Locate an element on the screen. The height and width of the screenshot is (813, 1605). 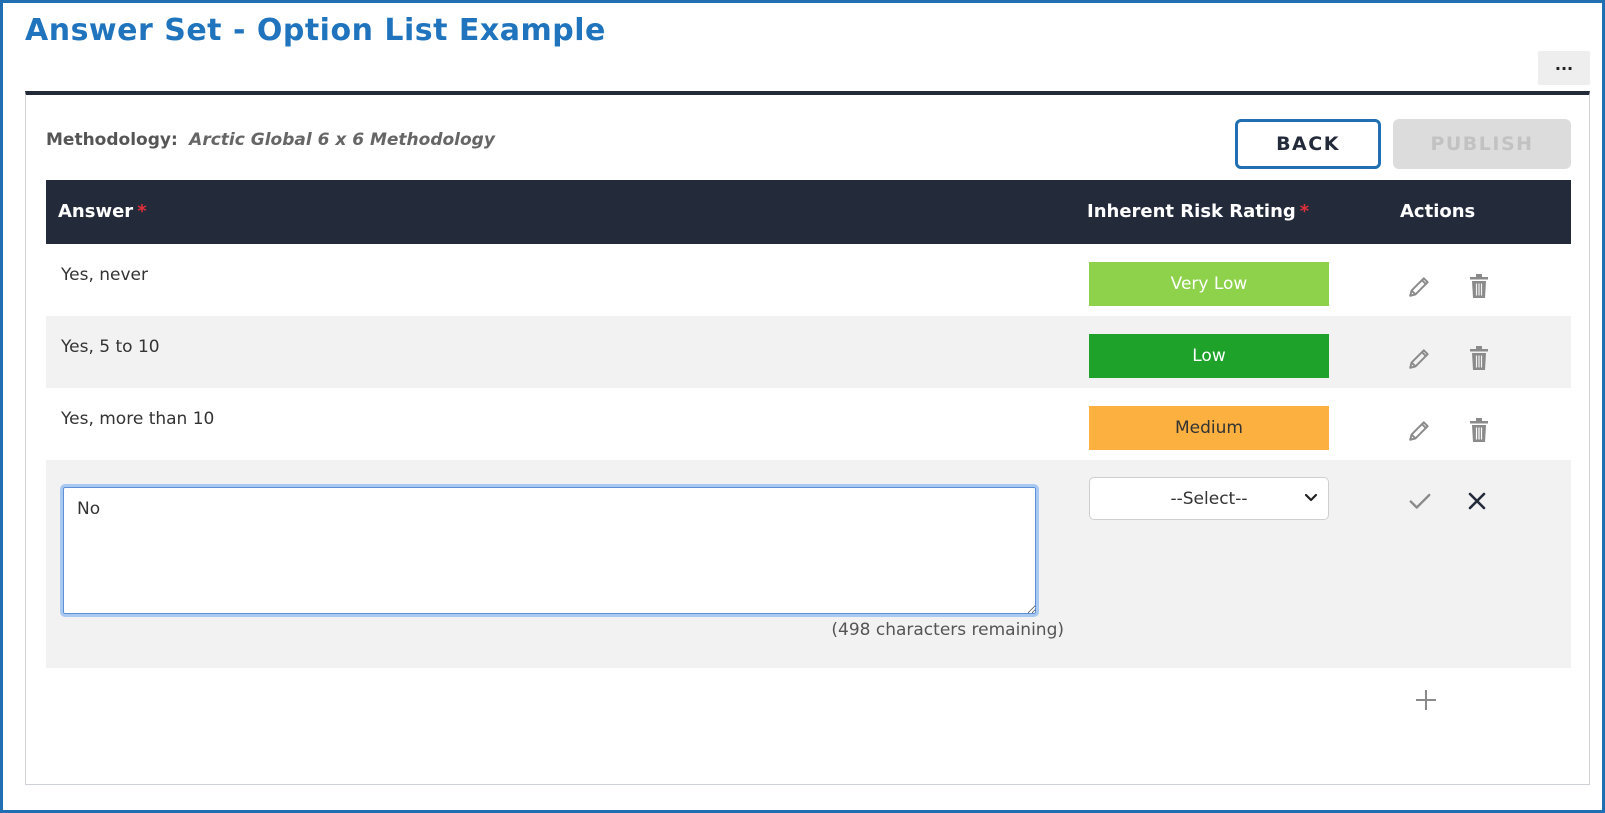
more-options-button: ··· is located at coordinates (1564, 68).